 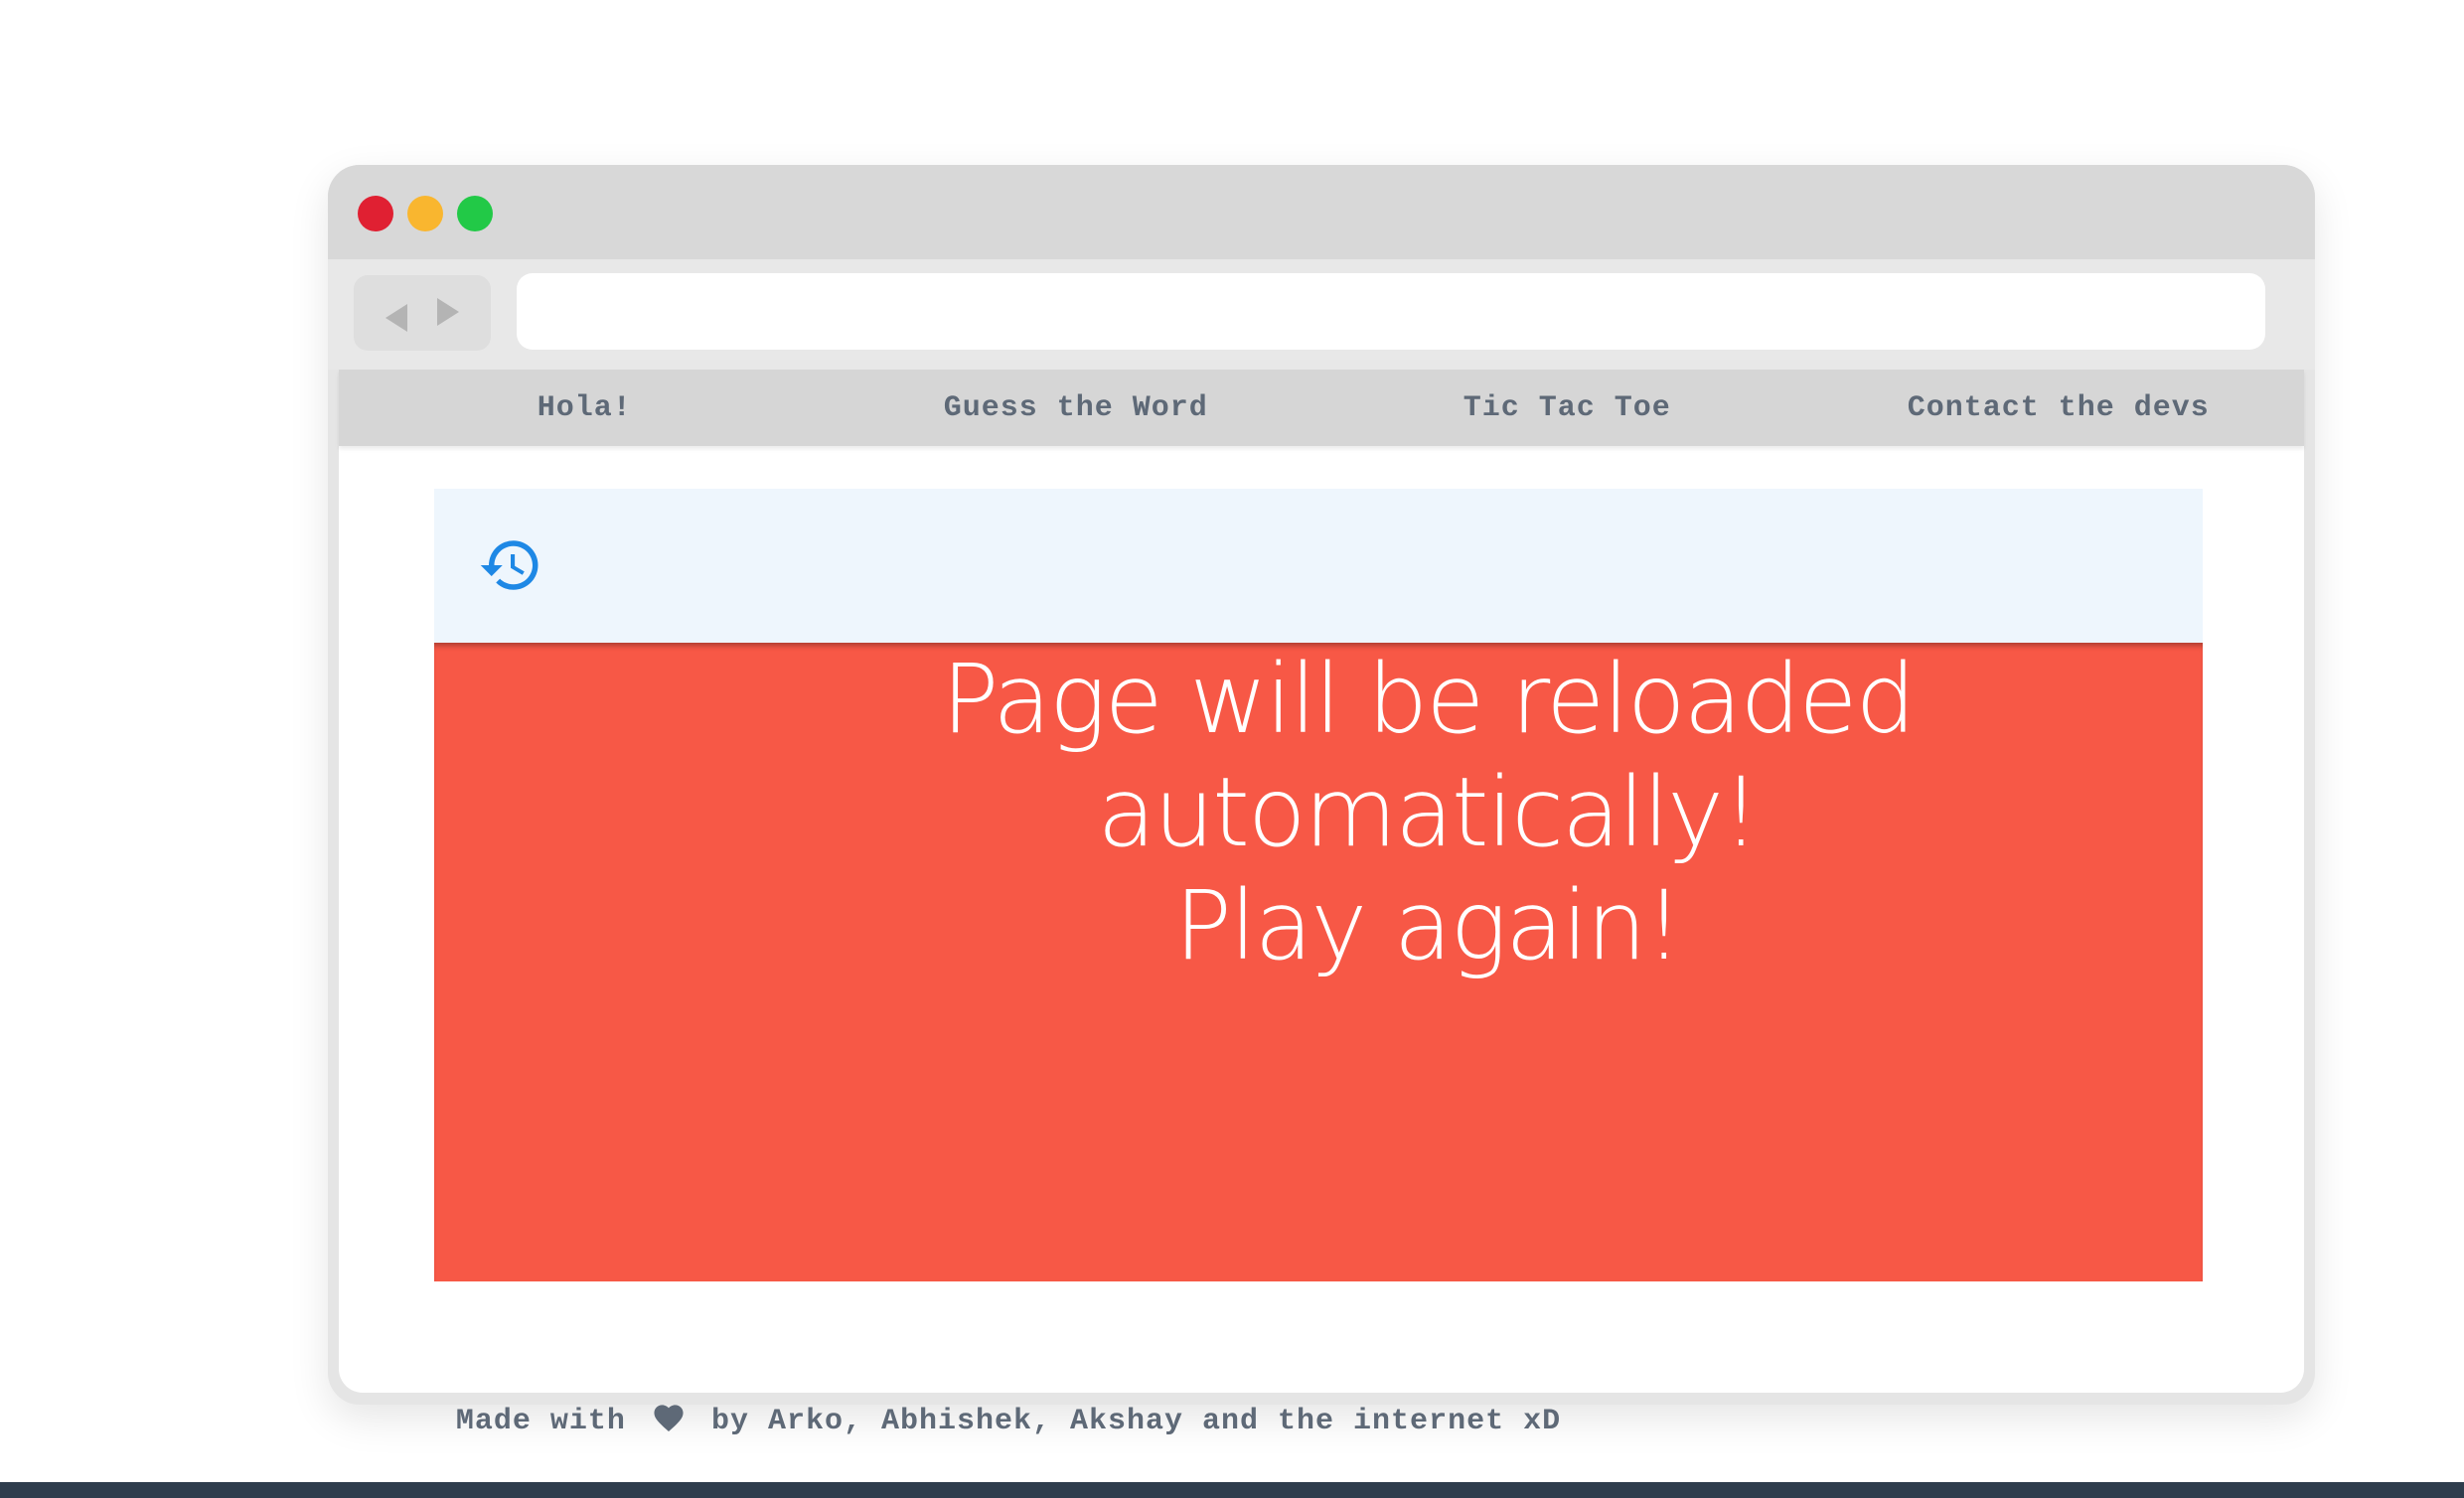 I want to click on message-line-3: Play again!, so click(x=1429, y=926).